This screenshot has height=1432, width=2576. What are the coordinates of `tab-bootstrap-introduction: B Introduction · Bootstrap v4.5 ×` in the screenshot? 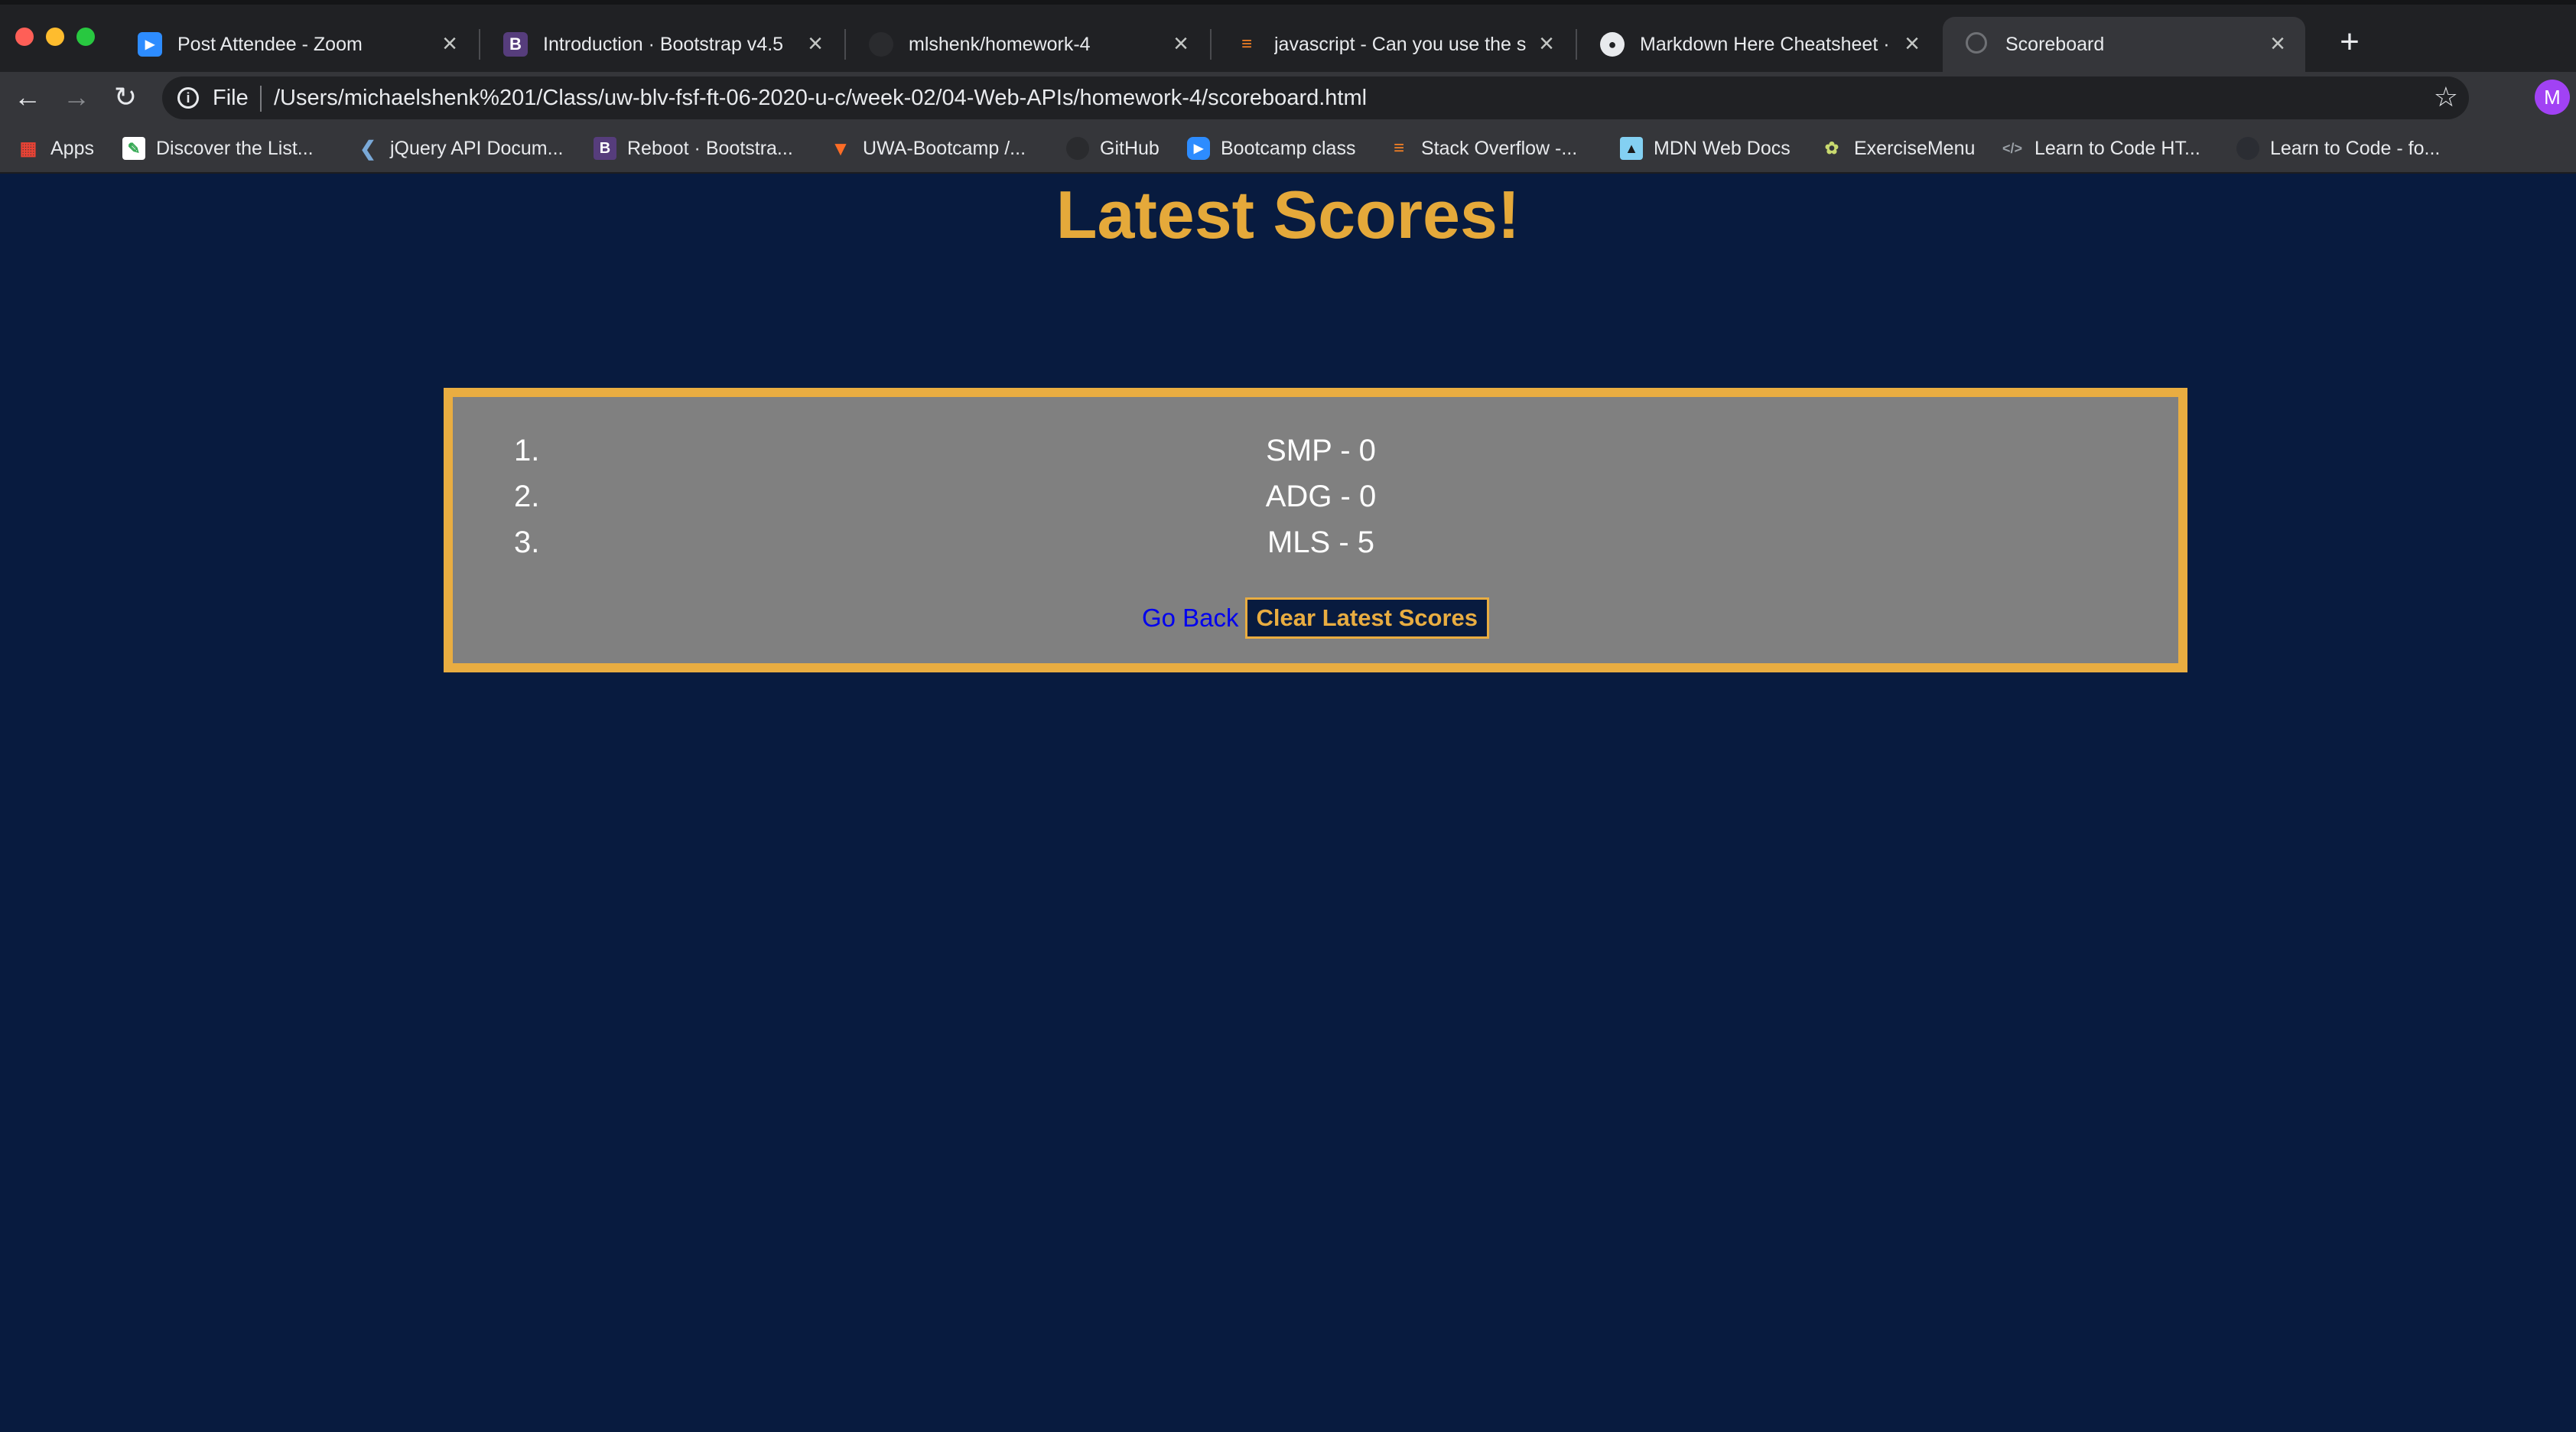 It's located at (661, 44).